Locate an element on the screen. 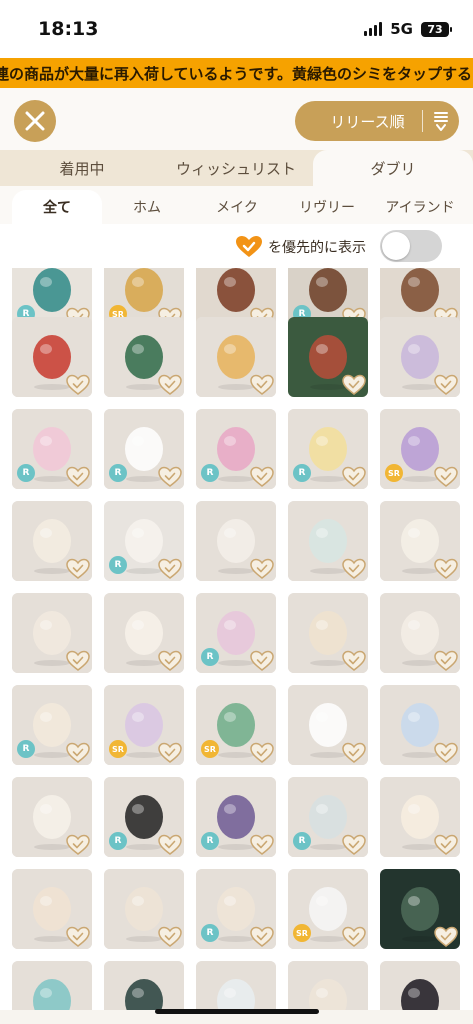  item-ruffle-top is located at coordinates (420, 817).